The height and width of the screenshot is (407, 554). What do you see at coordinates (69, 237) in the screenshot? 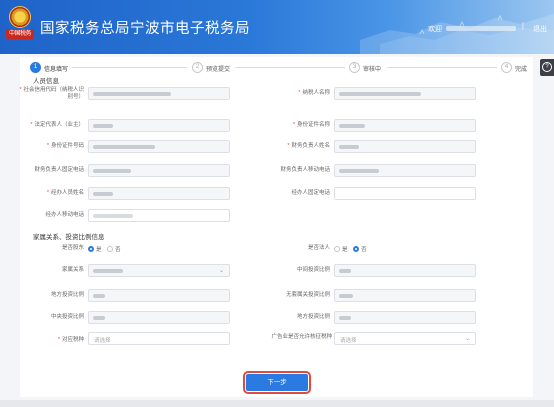
I see `section-title-family: 家属关系、投资比例信息` at bounding box center [69, 237].